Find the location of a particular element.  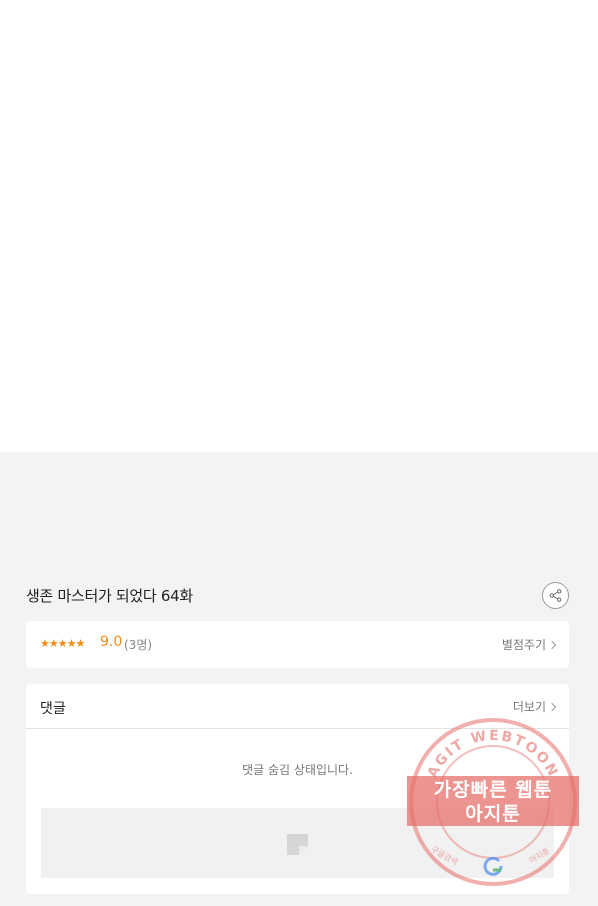

ad-placeholder-icon is located at coordinates (297, 844).